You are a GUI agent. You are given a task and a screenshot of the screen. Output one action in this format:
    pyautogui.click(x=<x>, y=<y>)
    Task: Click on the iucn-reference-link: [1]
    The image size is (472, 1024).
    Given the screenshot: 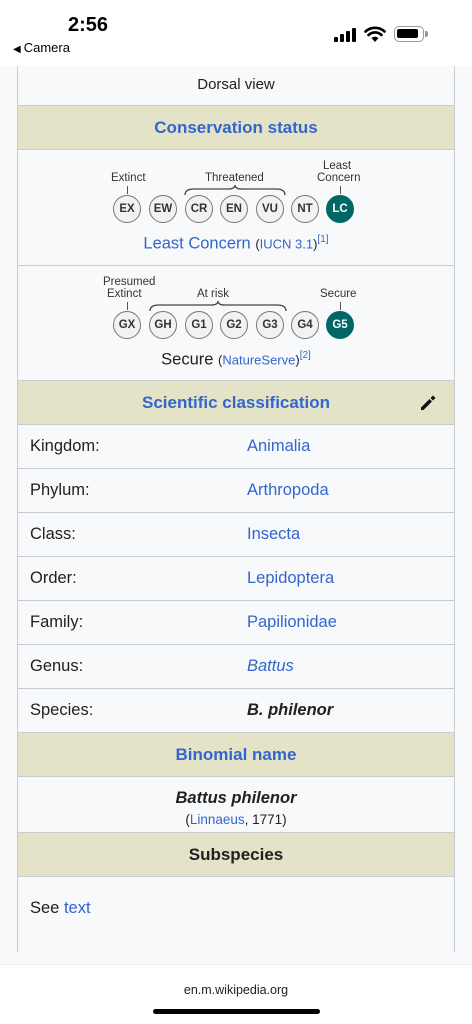 What is the action you would take?
    pyautogui.click(x=322, y=239)
    